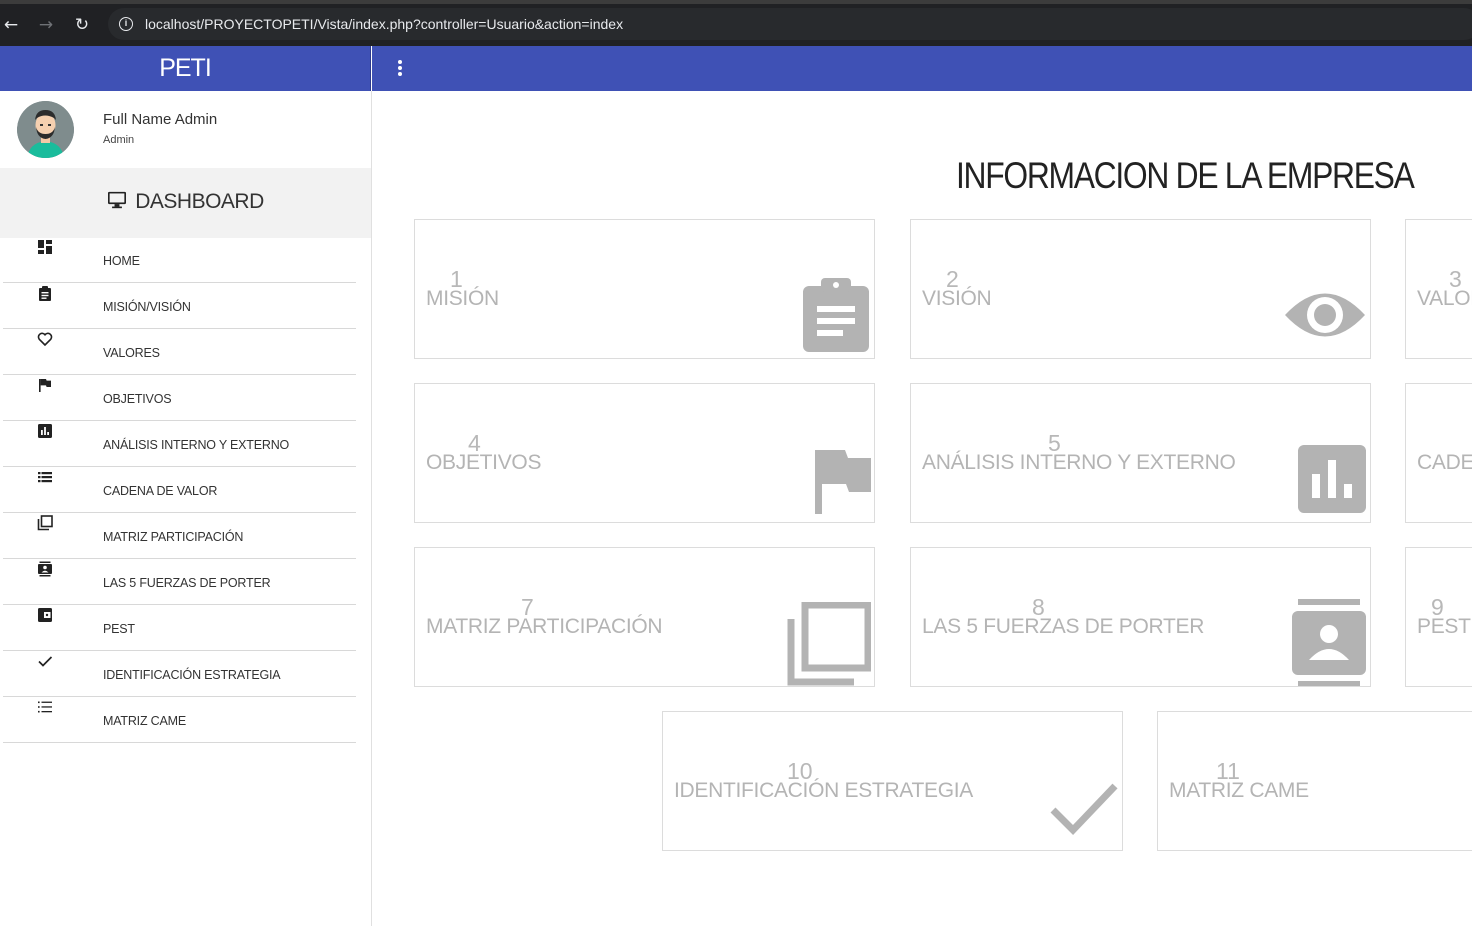 This screenshot has width=1472, height=926. I want to click on user-name: Full Name Admin, so click(160, 119).